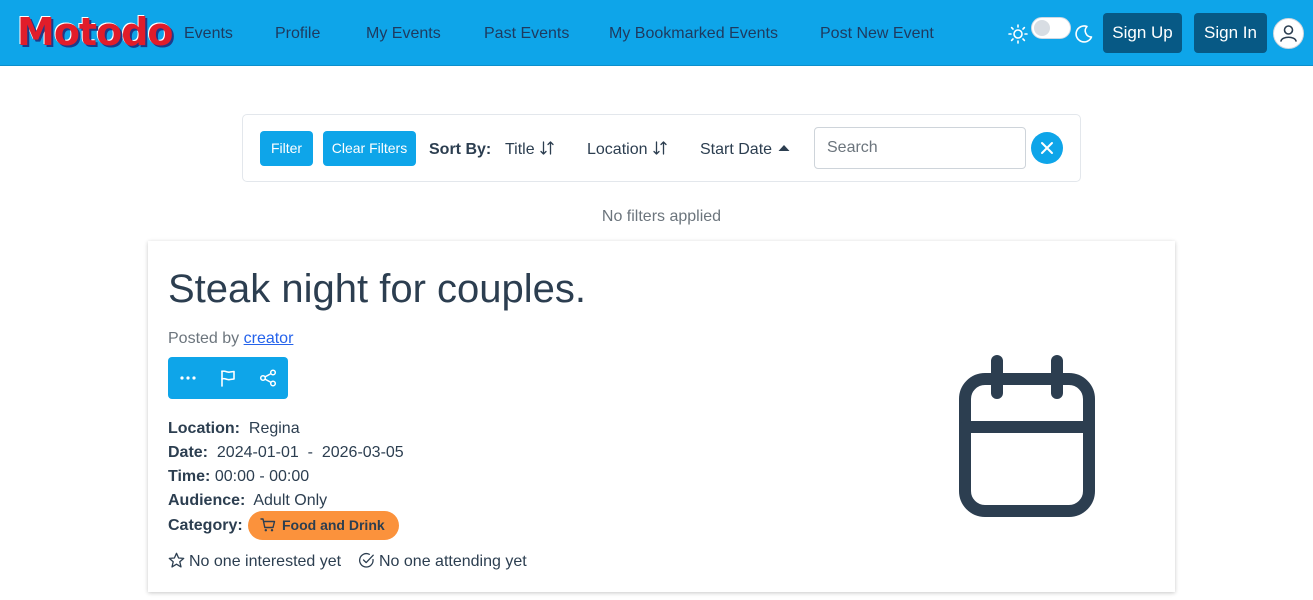  What do you see at coordinates (661, 216) in the screenshot?
I see `filter-status: No filters applied` at bounding box center [661, 216].